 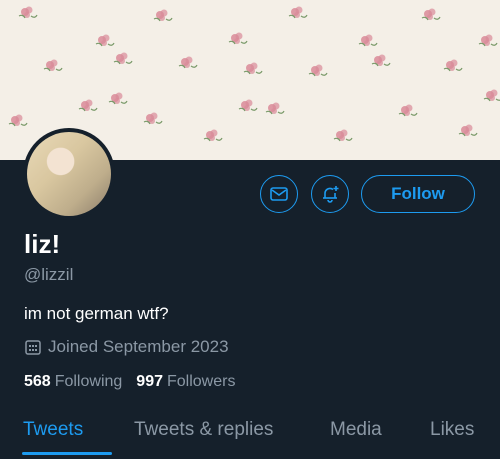 I want to click on following-link: 568 Following, so click(x=73, y=382).